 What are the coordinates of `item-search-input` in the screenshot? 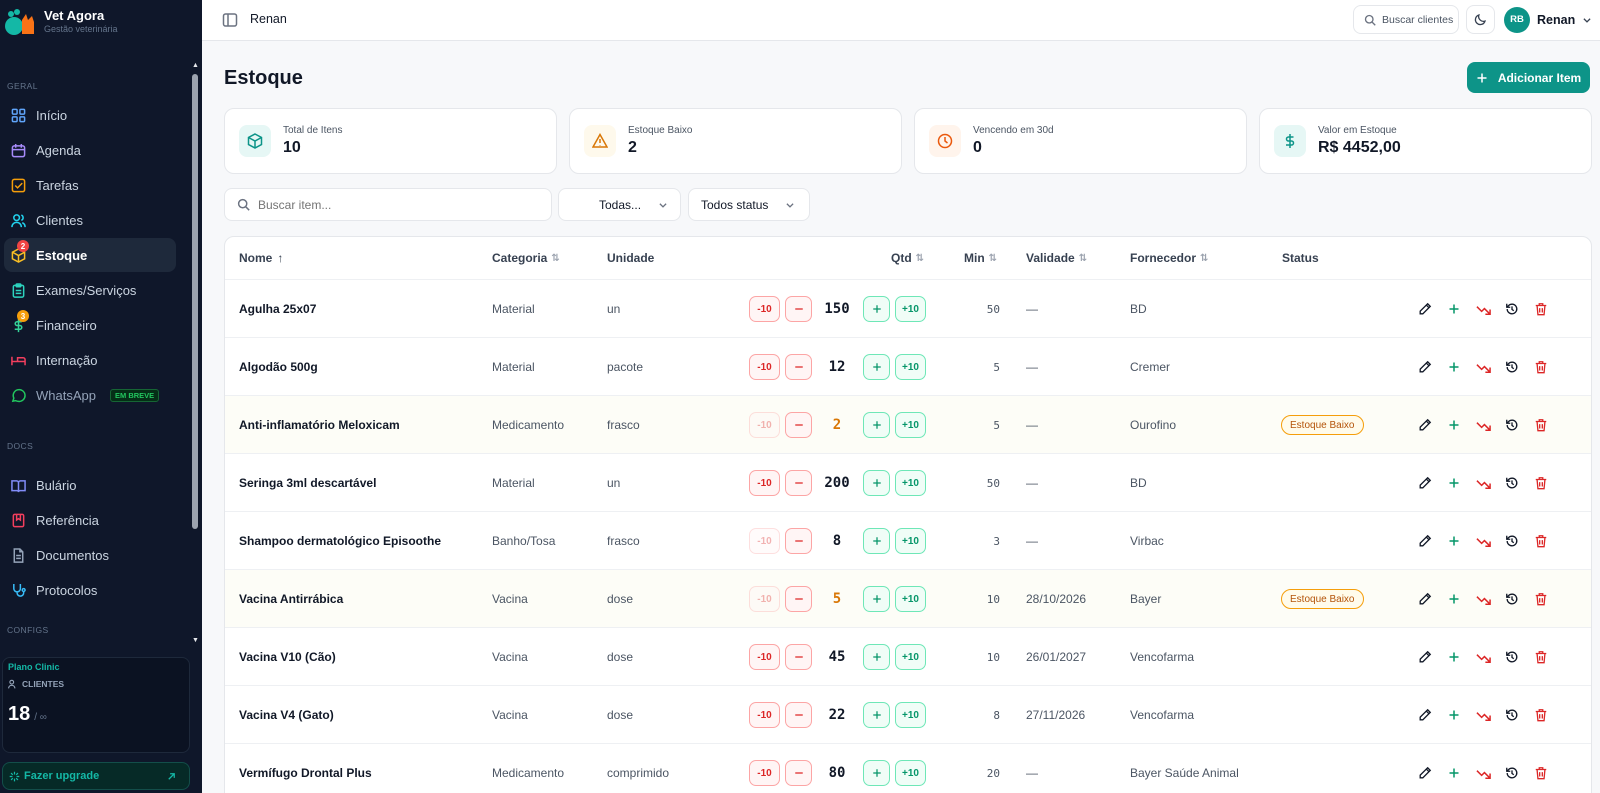 It's located at (398, 204).